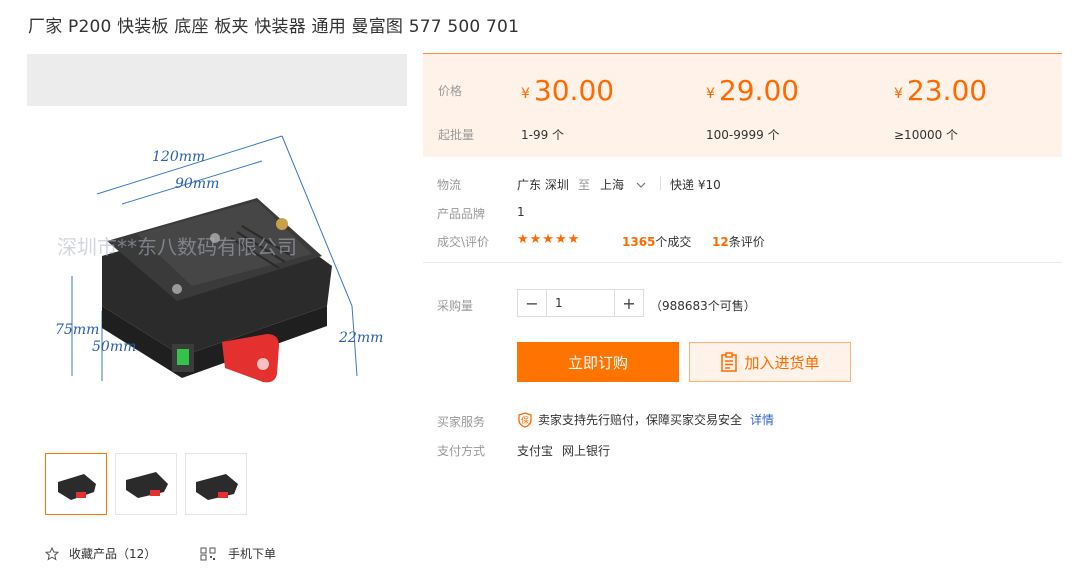 The image size is (1077, 569). I want to click on price-value: 29.00, so click(759, 90).